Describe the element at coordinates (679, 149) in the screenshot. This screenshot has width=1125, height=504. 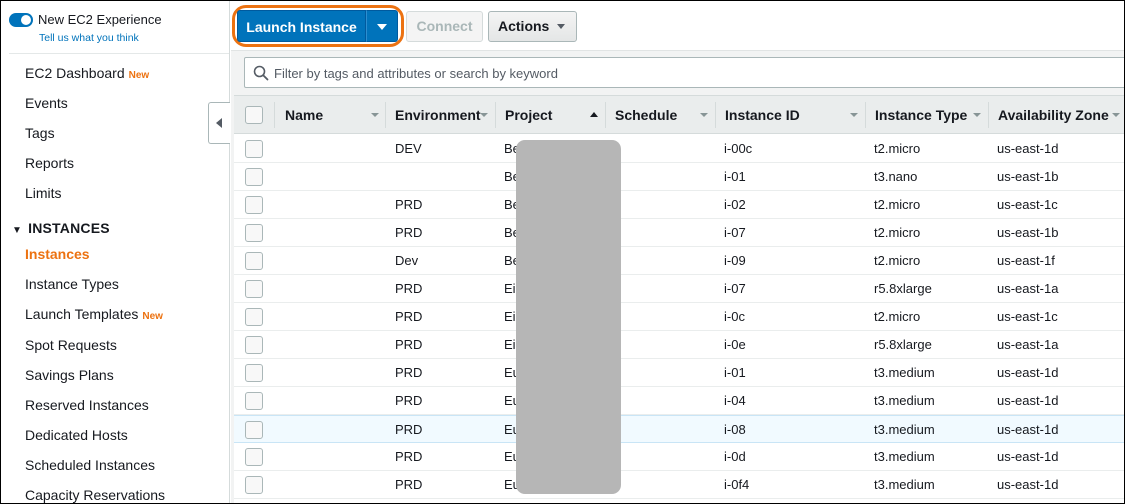
I see `table-row: DEVBetai-00ct2.microus-east-1d` at that location.